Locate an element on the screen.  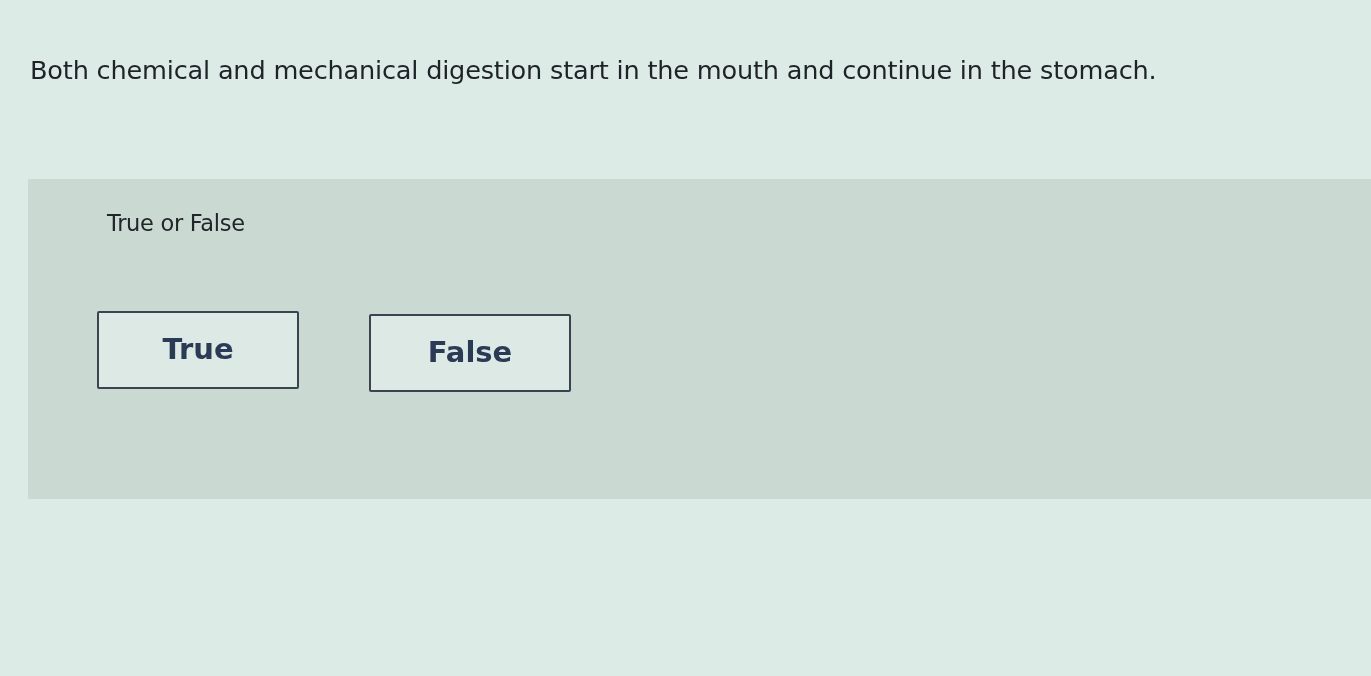
prompt-text: True or False is located at coordinates (176, 224).